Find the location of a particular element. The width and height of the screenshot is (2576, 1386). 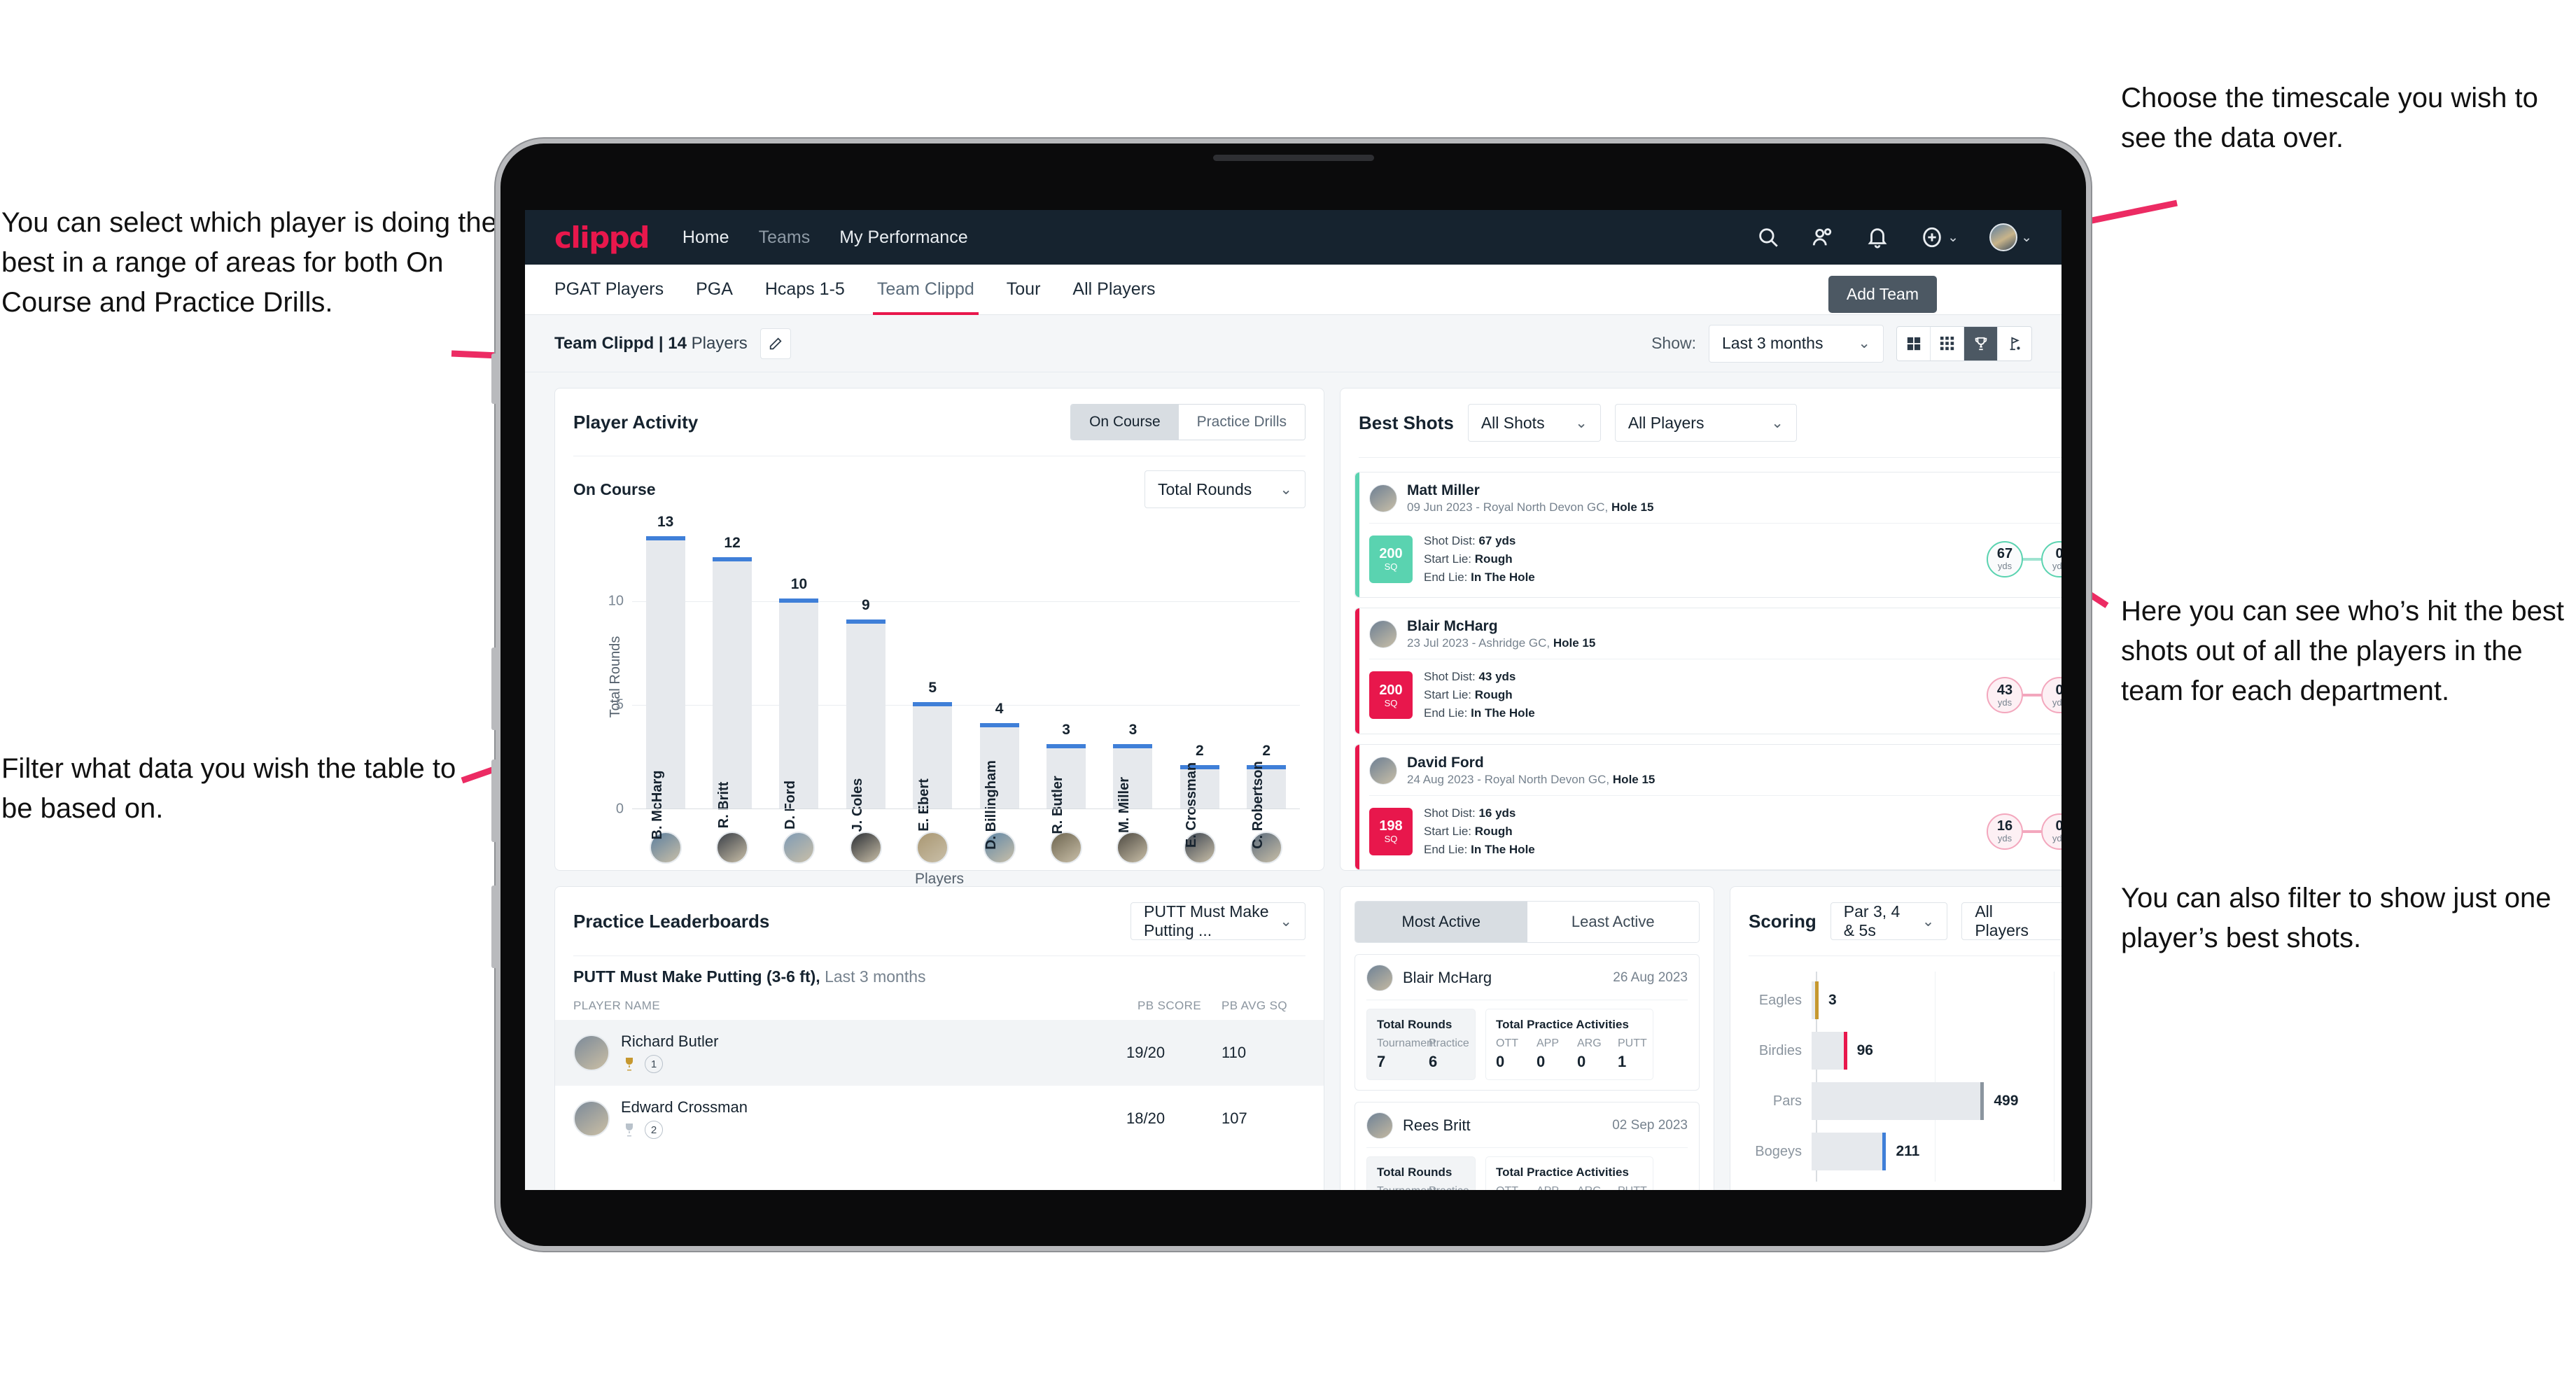

bar-value-label: 2 is located at coordinates (1266, 750).